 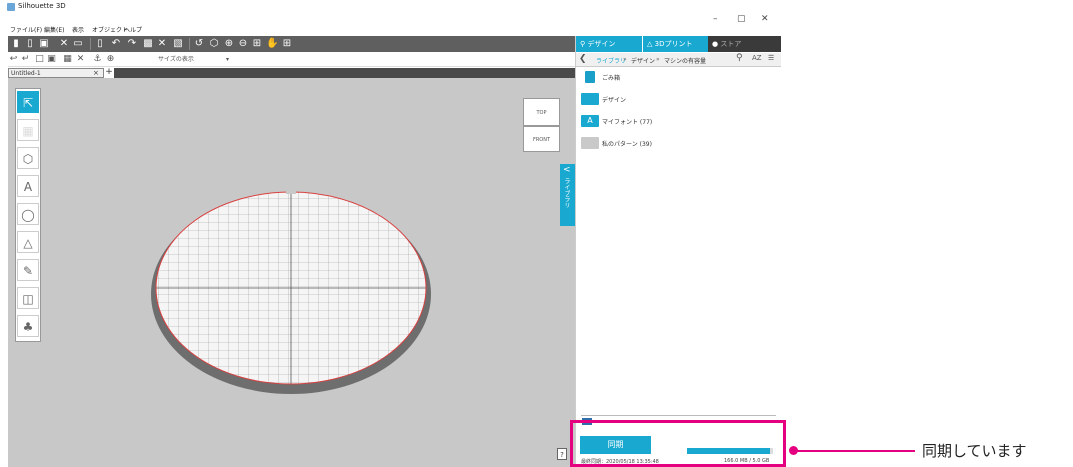 What do you see at coordinates (28, 186) in the screenshot?
I see `text-tool-icon: A` at bounding box center [28, 186].